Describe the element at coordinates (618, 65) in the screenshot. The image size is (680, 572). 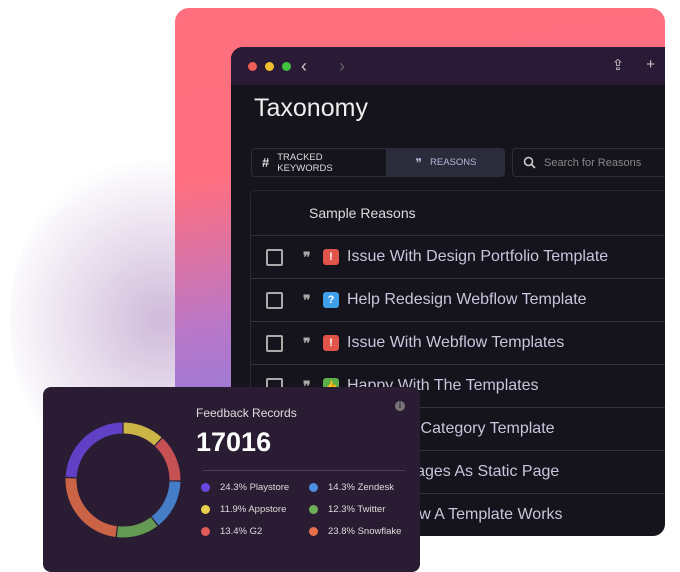
I see `share-icon: ⇪` at that location.